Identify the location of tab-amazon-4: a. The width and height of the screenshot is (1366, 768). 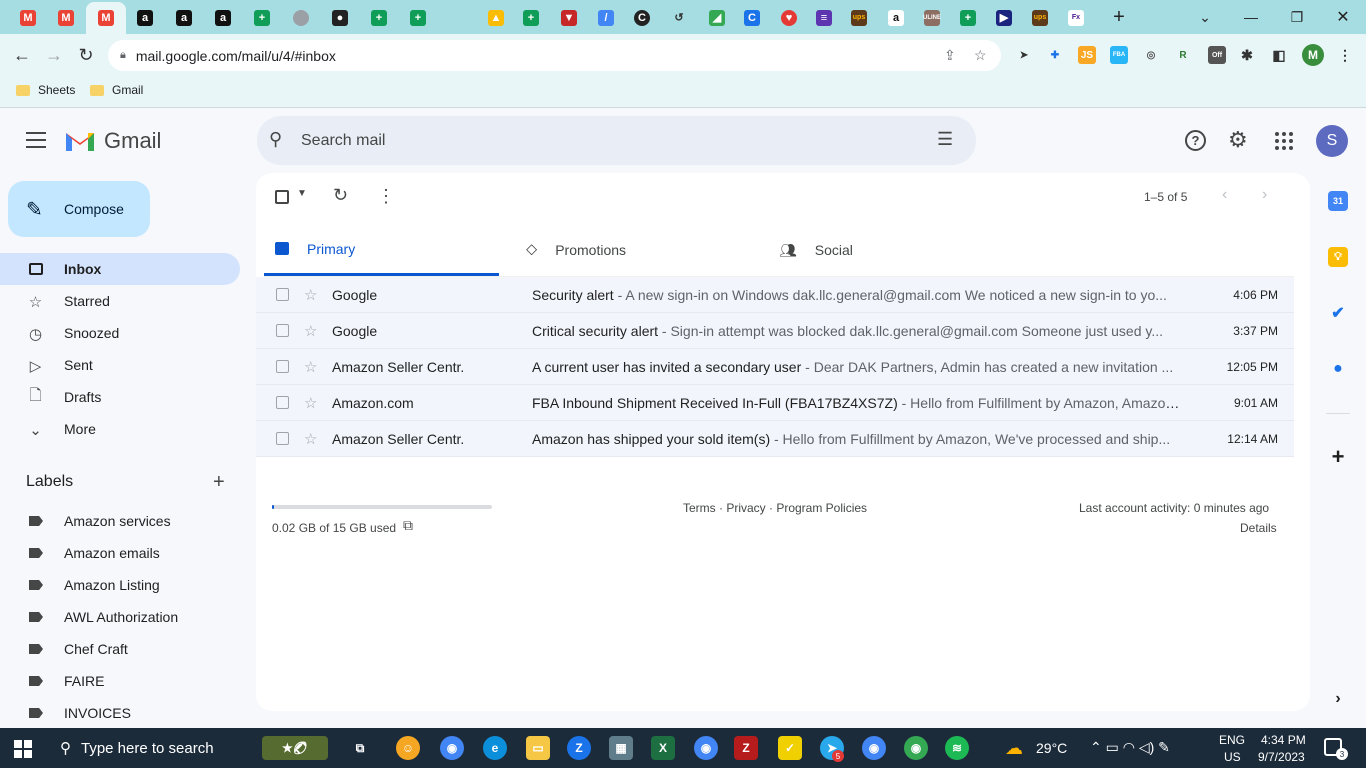
(896, 17).